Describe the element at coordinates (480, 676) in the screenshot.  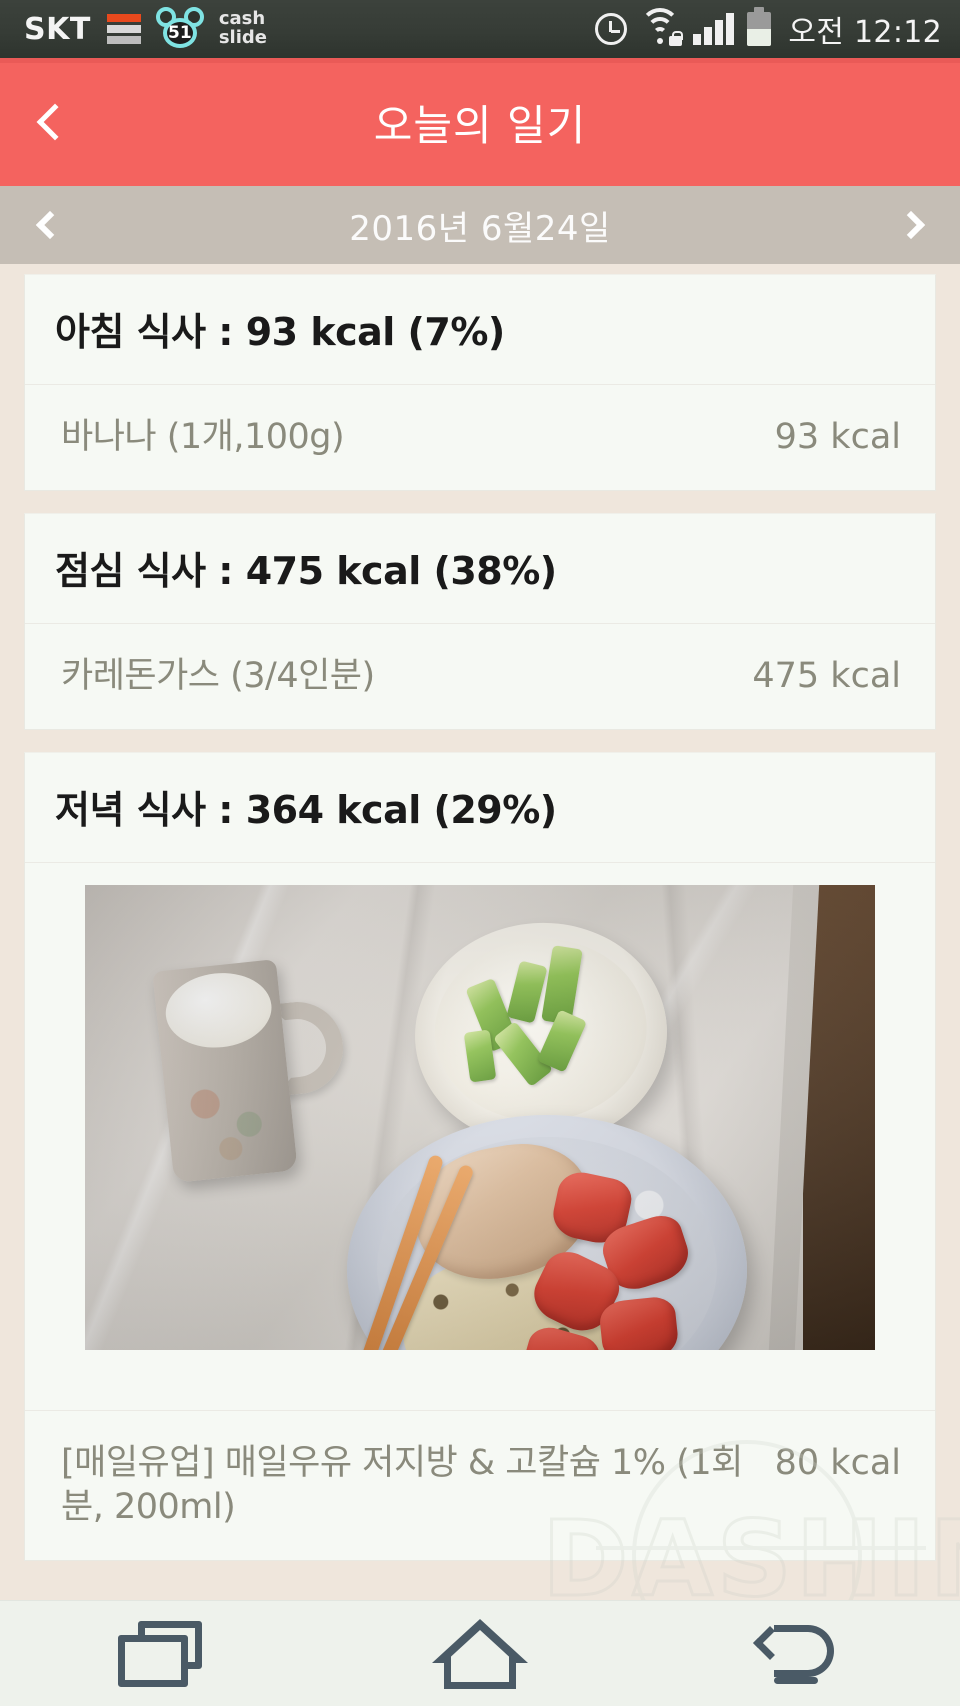
I see `food-item-row: 카레돈가스 (3/4인분) 475 kcal` at that location.